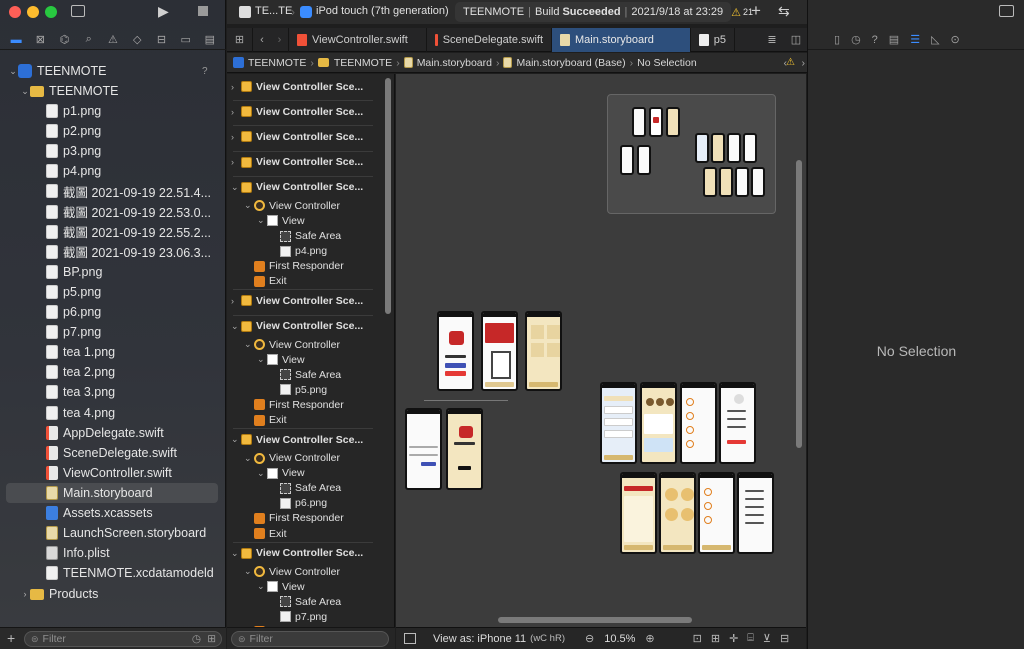 Image resolution: width=1024 pixels, height=649 pixels. What do you see at coordinates (11, 638) in the screenshot?
I see `add-icon: +` at bounding box center [11, 638].